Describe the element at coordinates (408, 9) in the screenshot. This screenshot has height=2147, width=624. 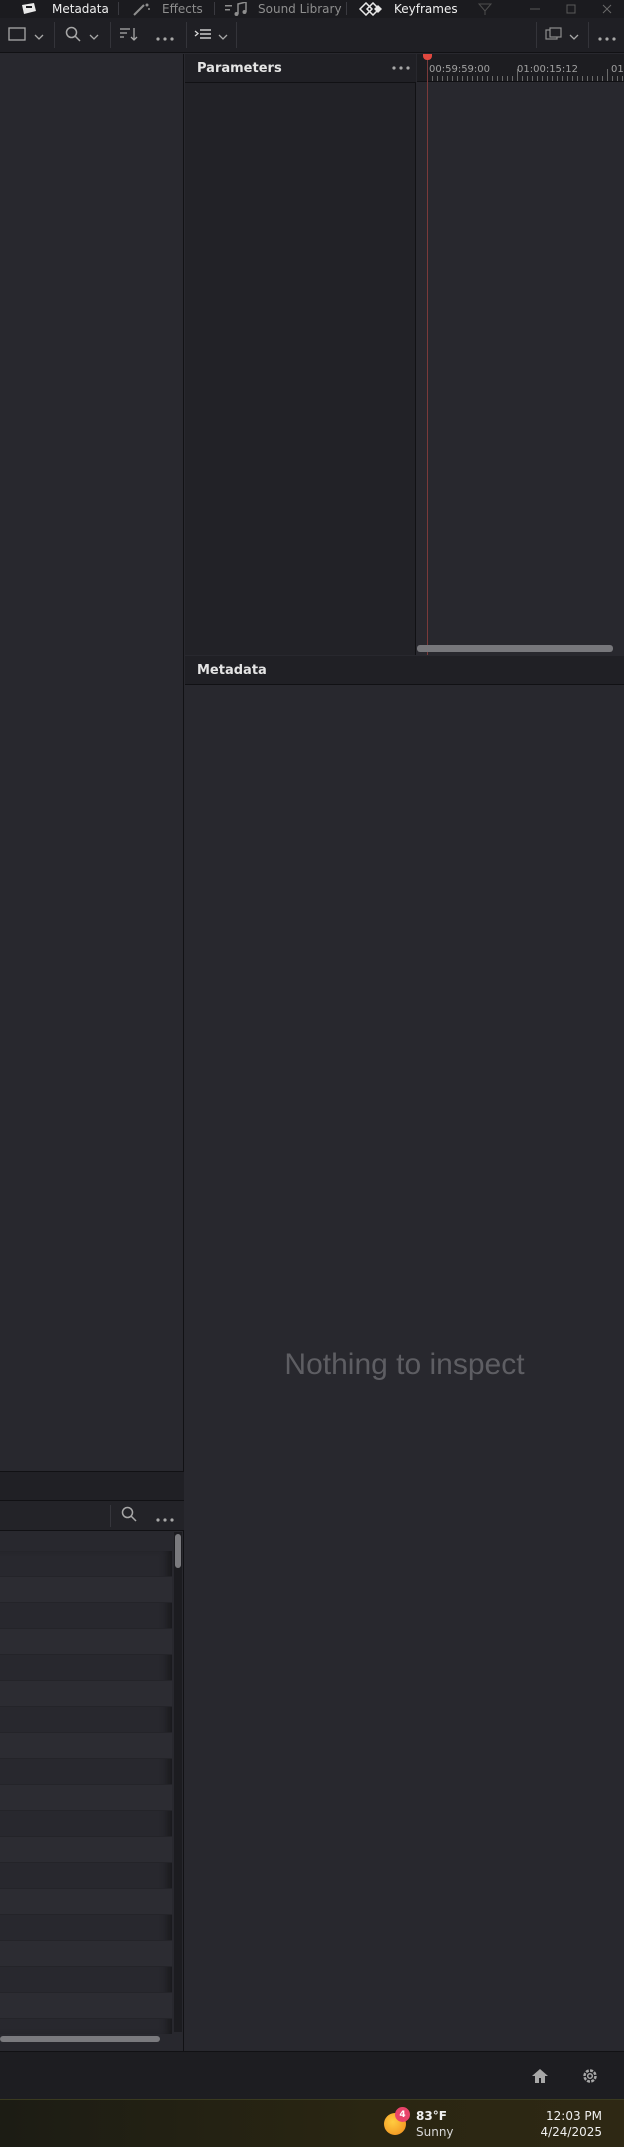
I see `tab-keyframes: Keyframes` at that location.